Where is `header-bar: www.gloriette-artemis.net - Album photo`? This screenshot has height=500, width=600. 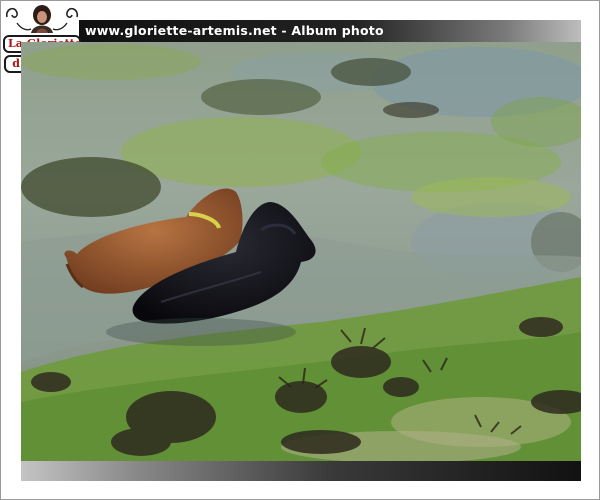
header-bar: www.gloriette-artemis.net - Album photo is located at coordinates (330, 31).